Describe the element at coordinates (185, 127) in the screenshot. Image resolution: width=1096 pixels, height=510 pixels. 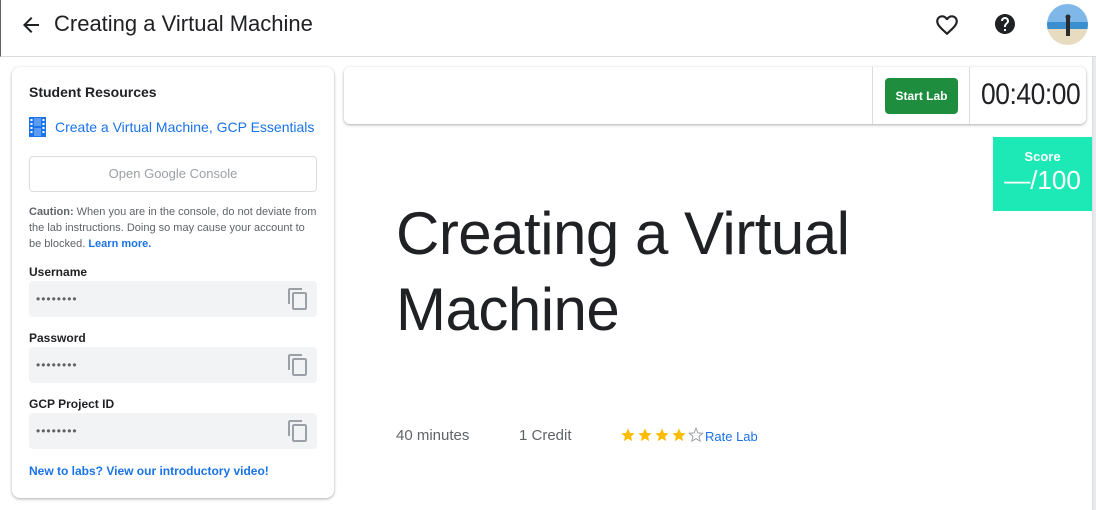
I see `resource-link-label: Create a Virtual Machine, GCP Essentials` at that location.